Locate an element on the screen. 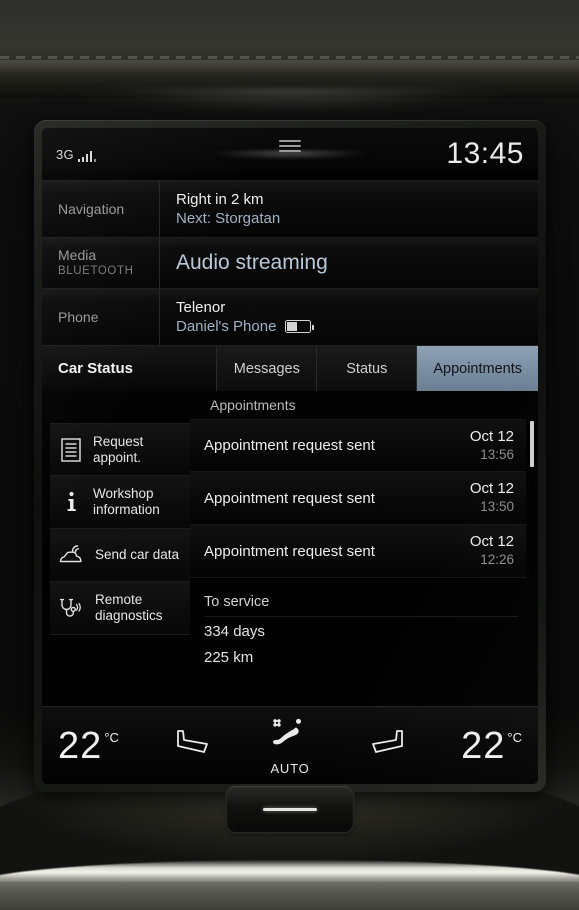 This screenshot has width=579, height=910. to-service-days: 334 days is located at coordinates (234, 631).